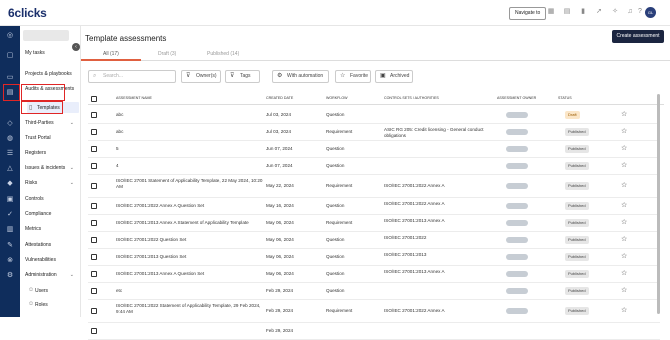  What do you see at coordinates (191, 165) in the screenshot?
I see `assessment-name: 4` at bounding box center [191, 165].